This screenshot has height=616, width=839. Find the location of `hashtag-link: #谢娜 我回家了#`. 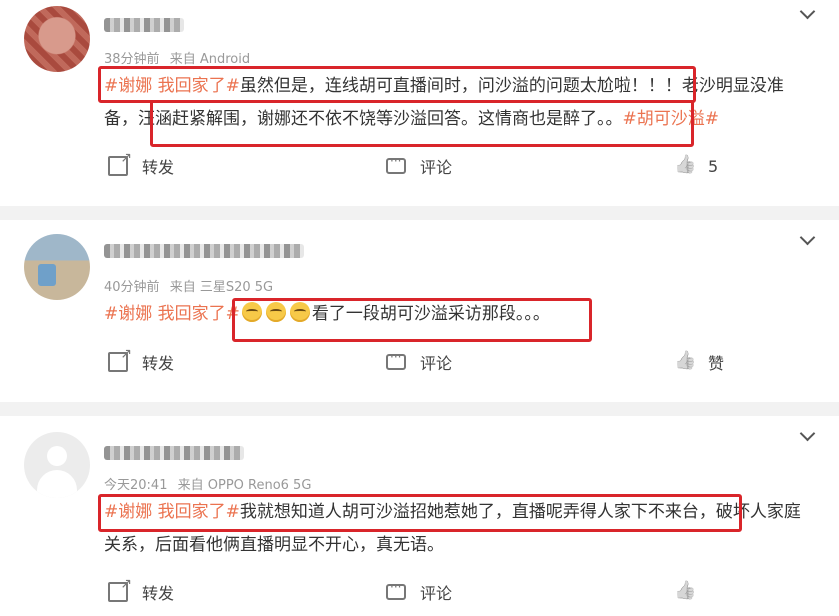

hashtag-link: #谢娜 我回家了# is located at coordinates (172, 314).